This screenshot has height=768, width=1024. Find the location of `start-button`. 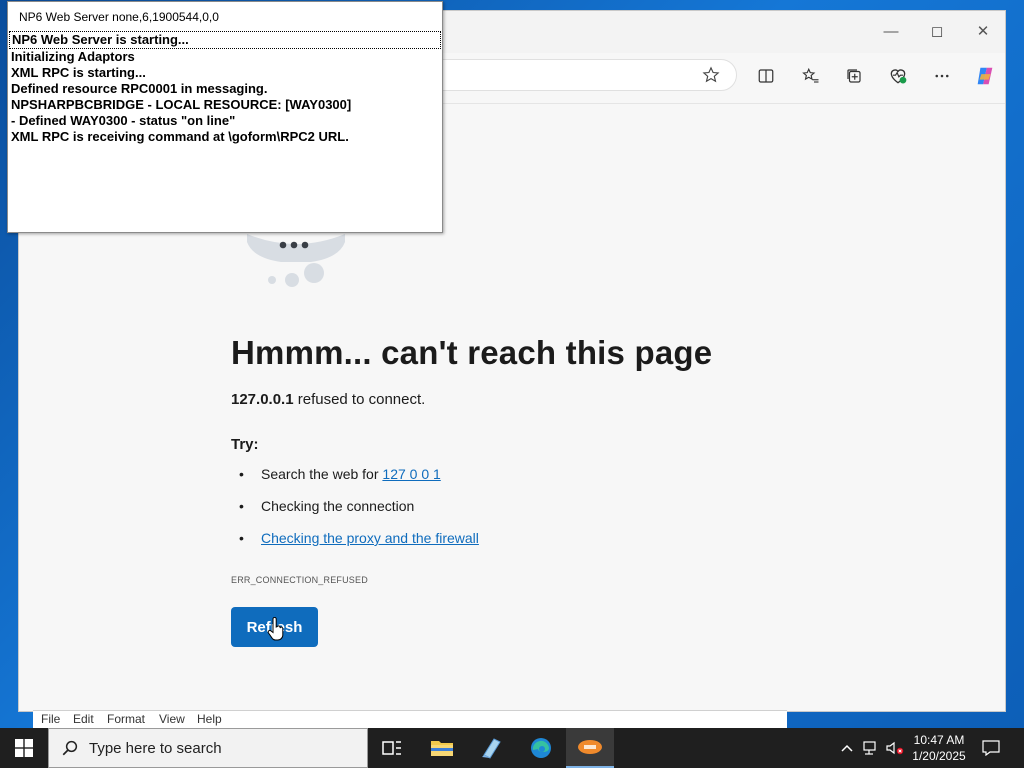

start-button is located at coordinates (24, 748).